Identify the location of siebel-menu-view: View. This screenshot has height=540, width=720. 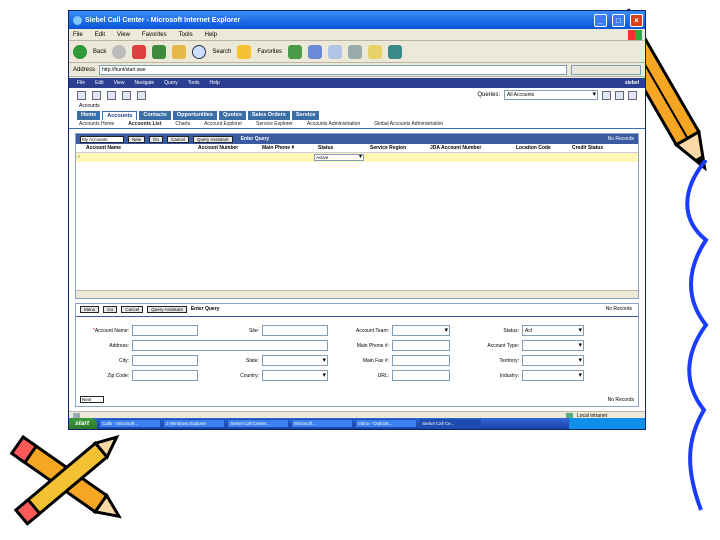
(119, 83).